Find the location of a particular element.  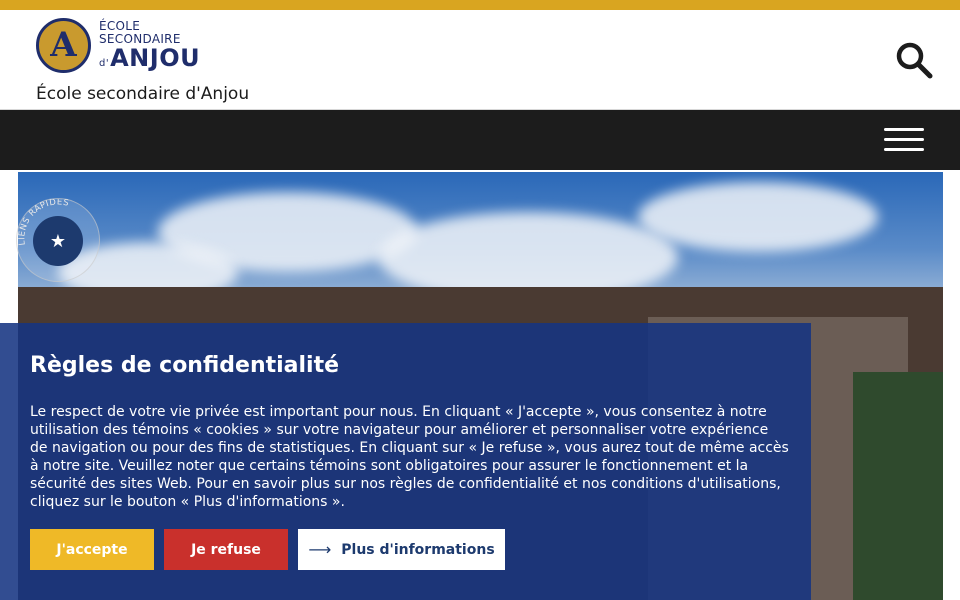

main-navbar is located at coordinates (480, 140).